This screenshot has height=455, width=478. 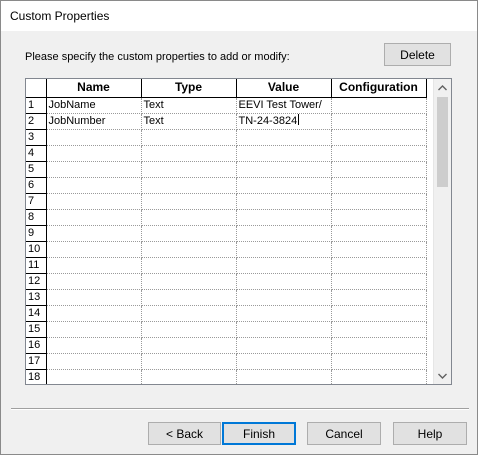 What do you see at coordinates (284, 121) in the screenshot?
I see `cell-value: TN-24-3824` at bounding box center [284, 121].